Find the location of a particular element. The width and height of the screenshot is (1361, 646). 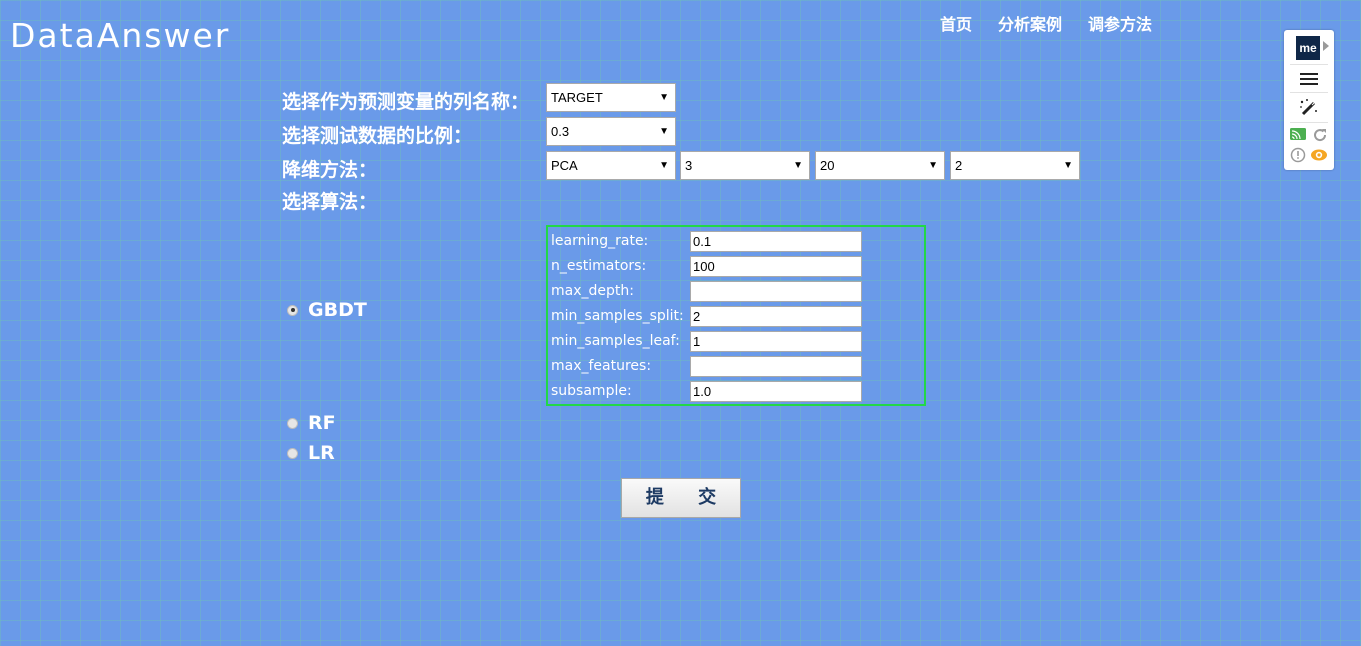

n-estimators-input: 100 is located at coordinates (776, 266).